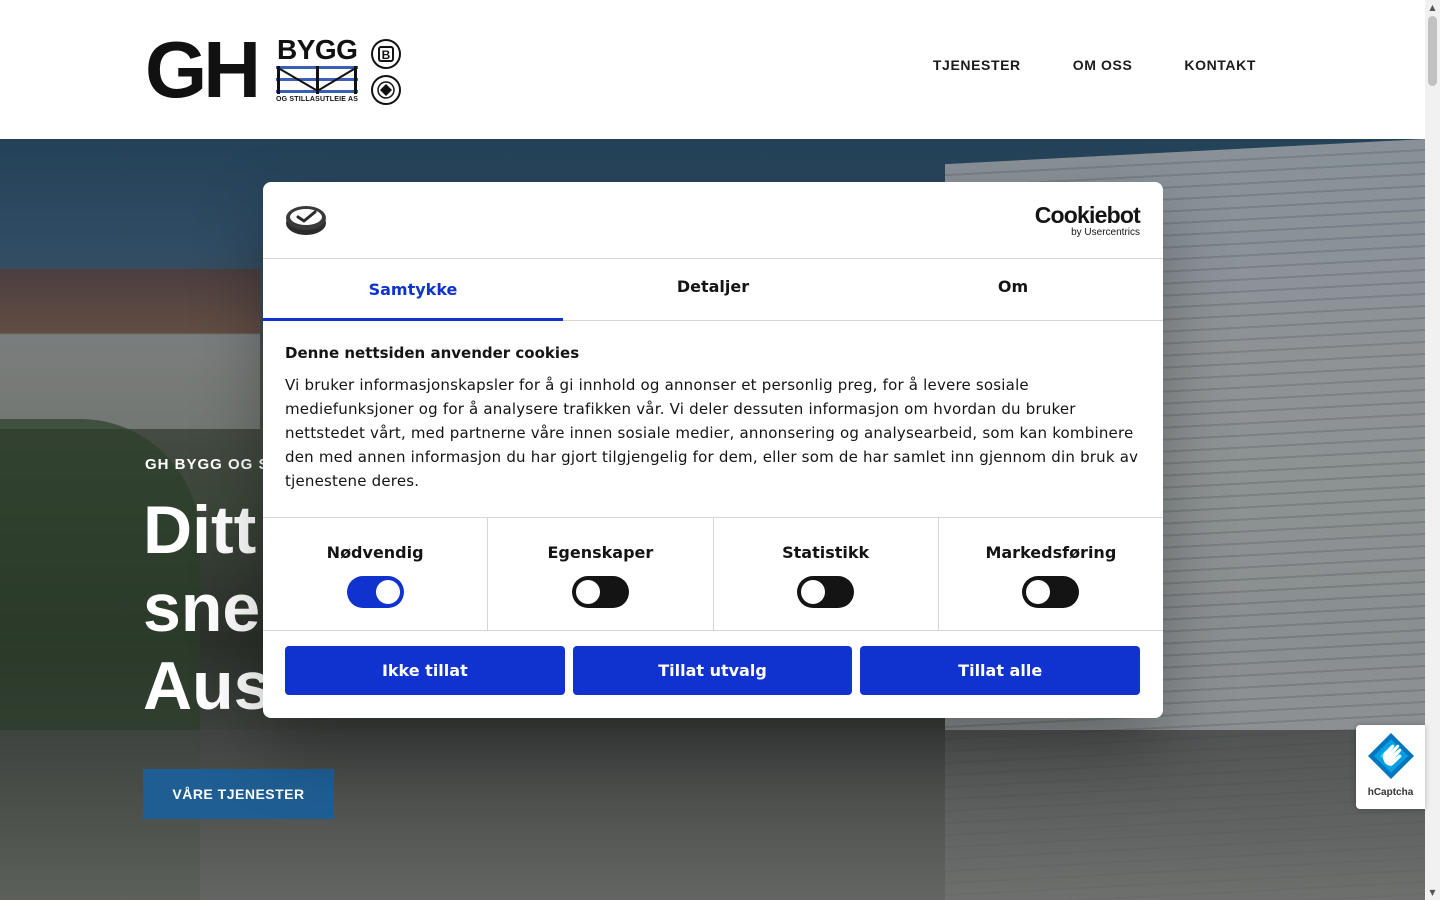  I want to click on statistics-toggle, so click(826, 592).